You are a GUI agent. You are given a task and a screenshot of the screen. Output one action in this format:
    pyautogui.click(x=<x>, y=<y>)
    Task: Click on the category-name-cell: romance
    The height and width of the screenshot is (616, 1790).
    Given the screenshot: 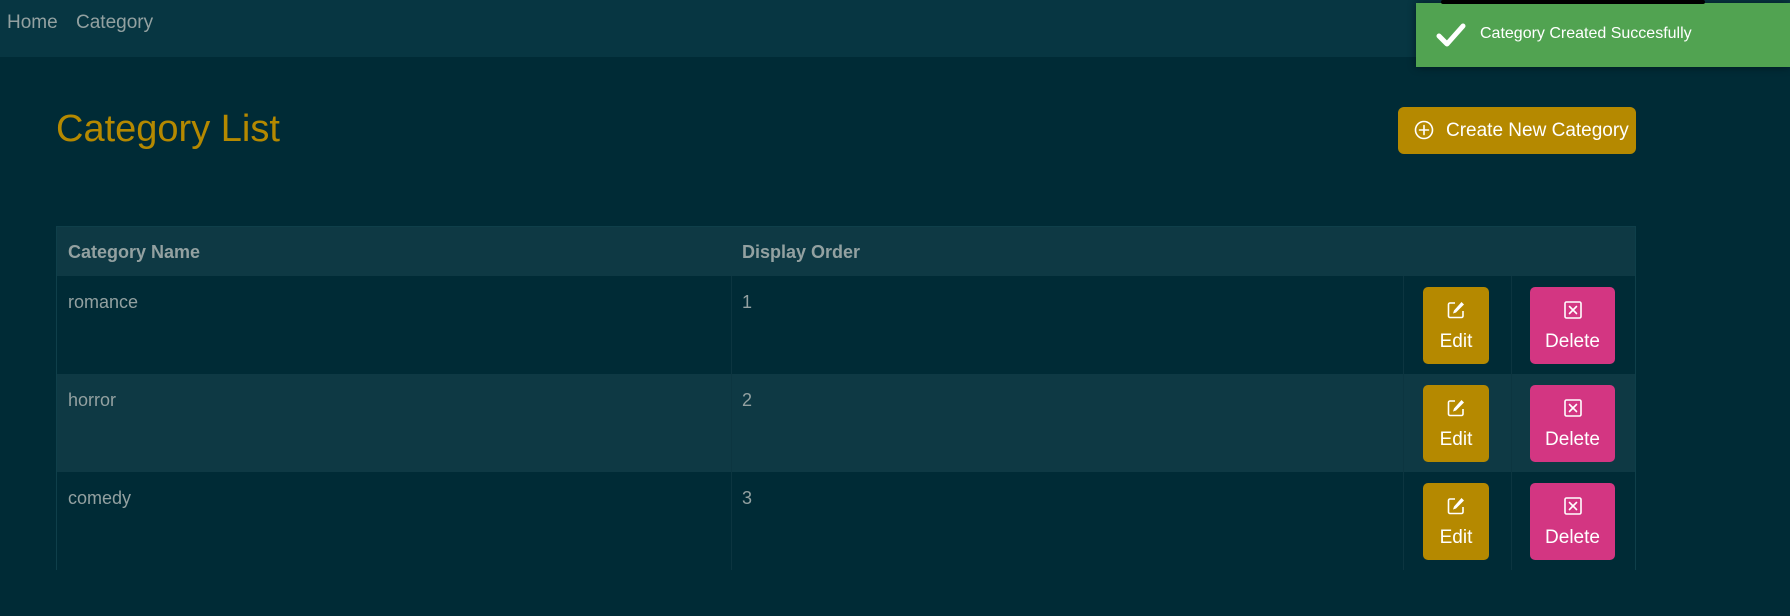 What is the action you would take?
    pyautogui.click(x=103, y=302)
    